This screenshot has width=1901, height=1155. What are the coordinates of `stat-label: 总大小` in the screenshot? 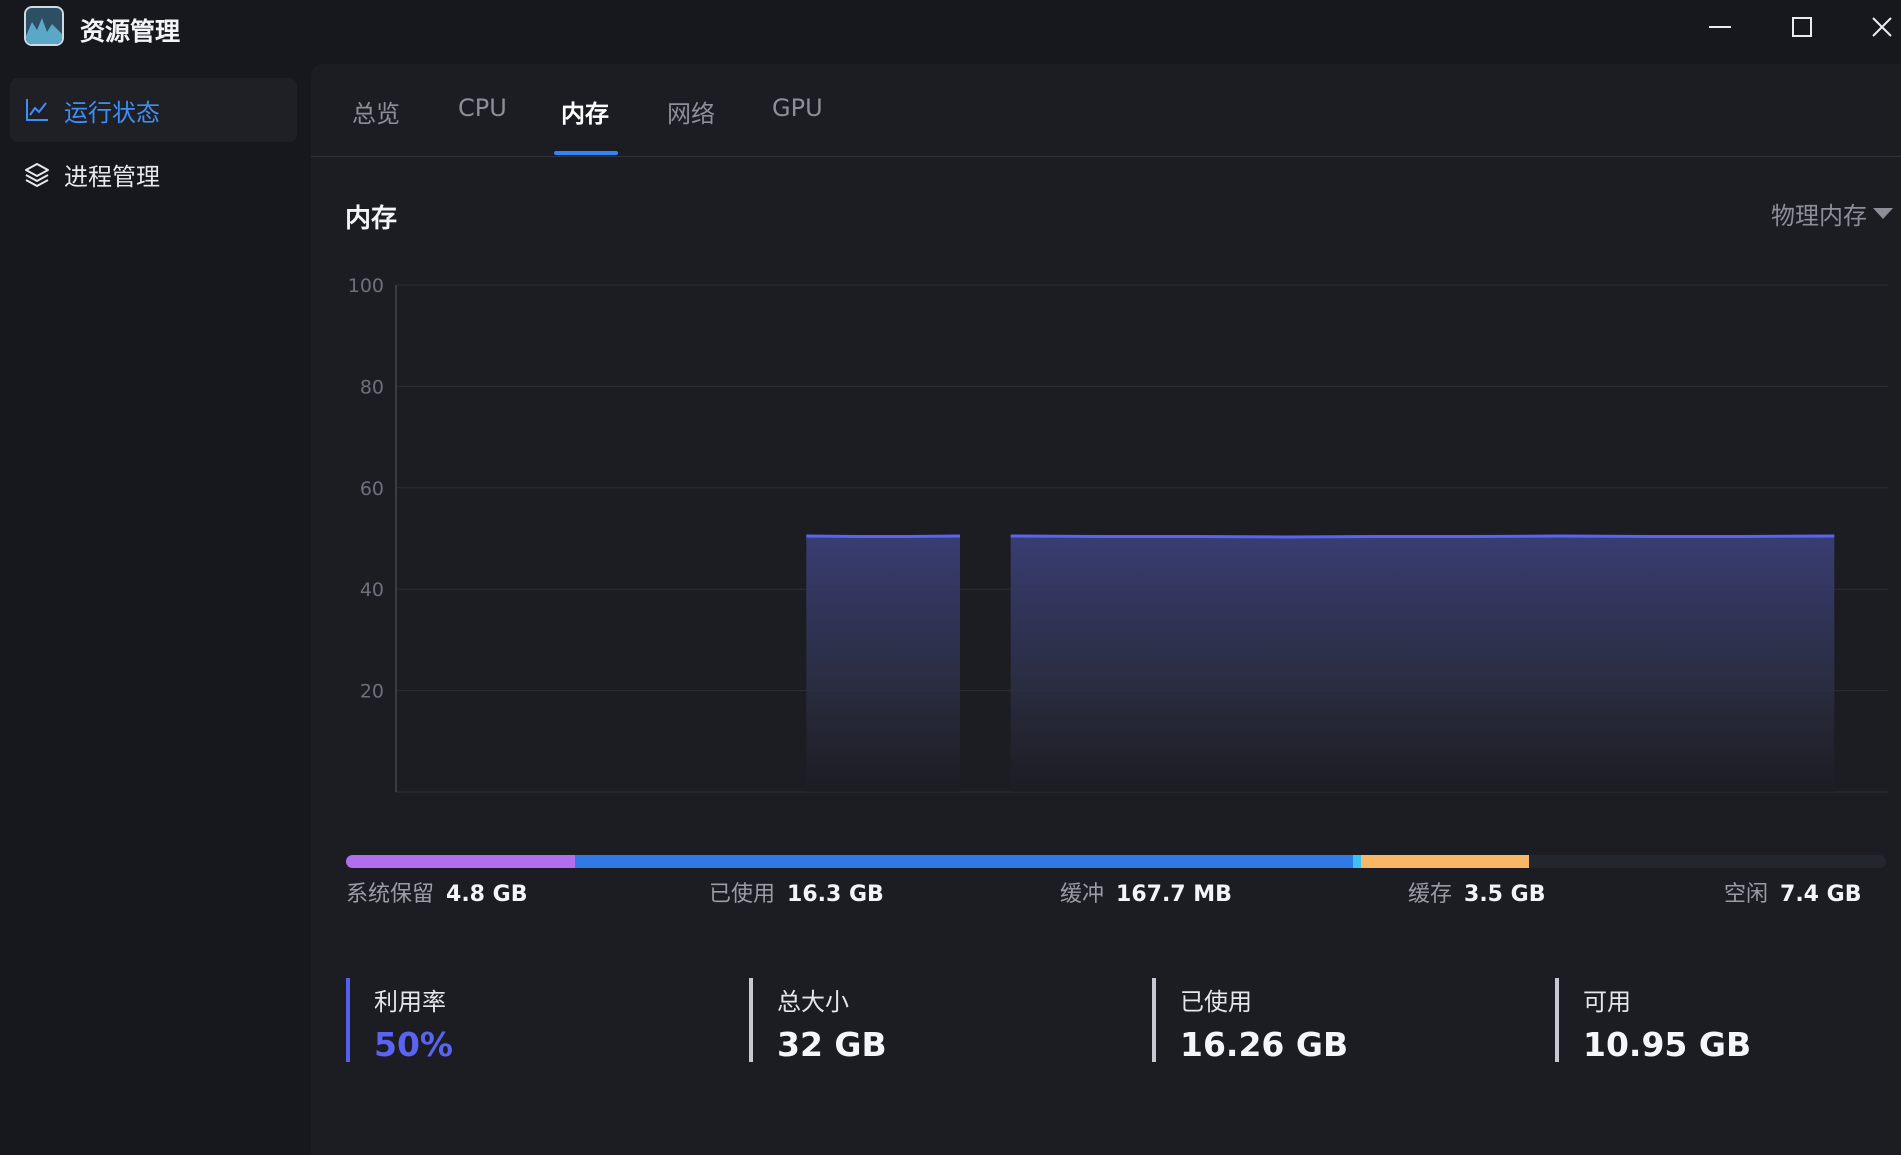 It's located at (813, 1002).